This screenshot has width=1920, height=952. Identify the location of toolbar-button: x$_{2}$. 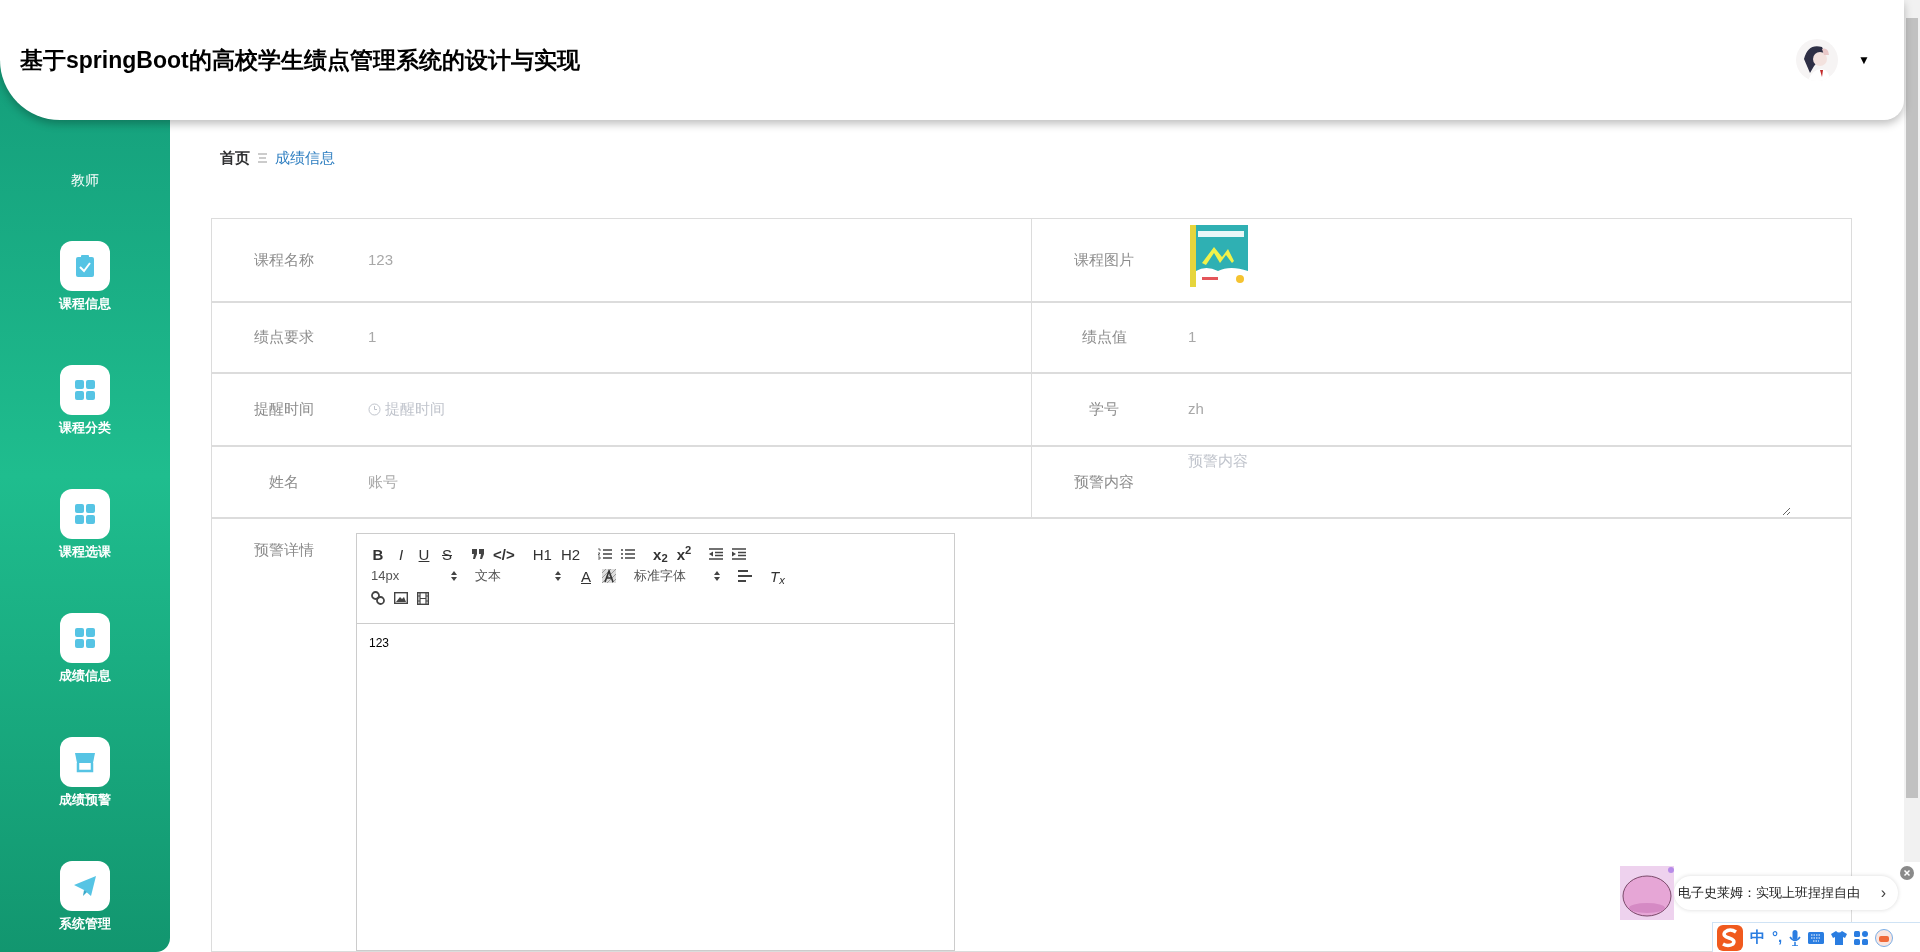
(660, 554).